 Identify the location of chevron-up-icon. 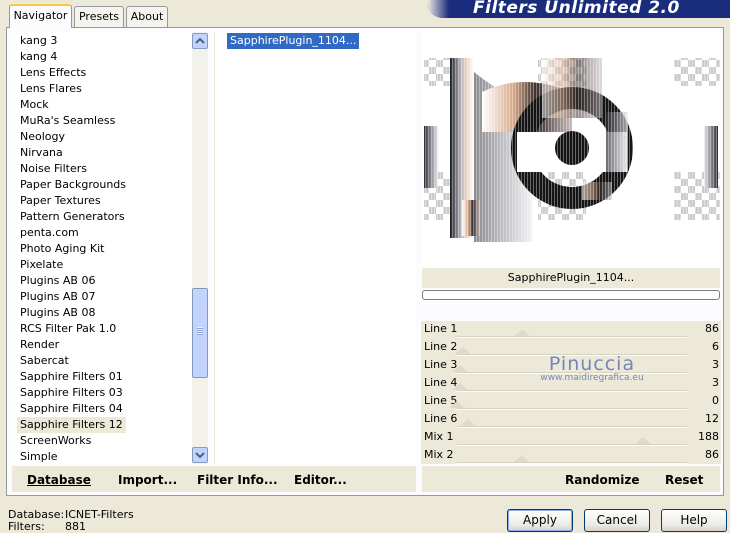
(200, 40).